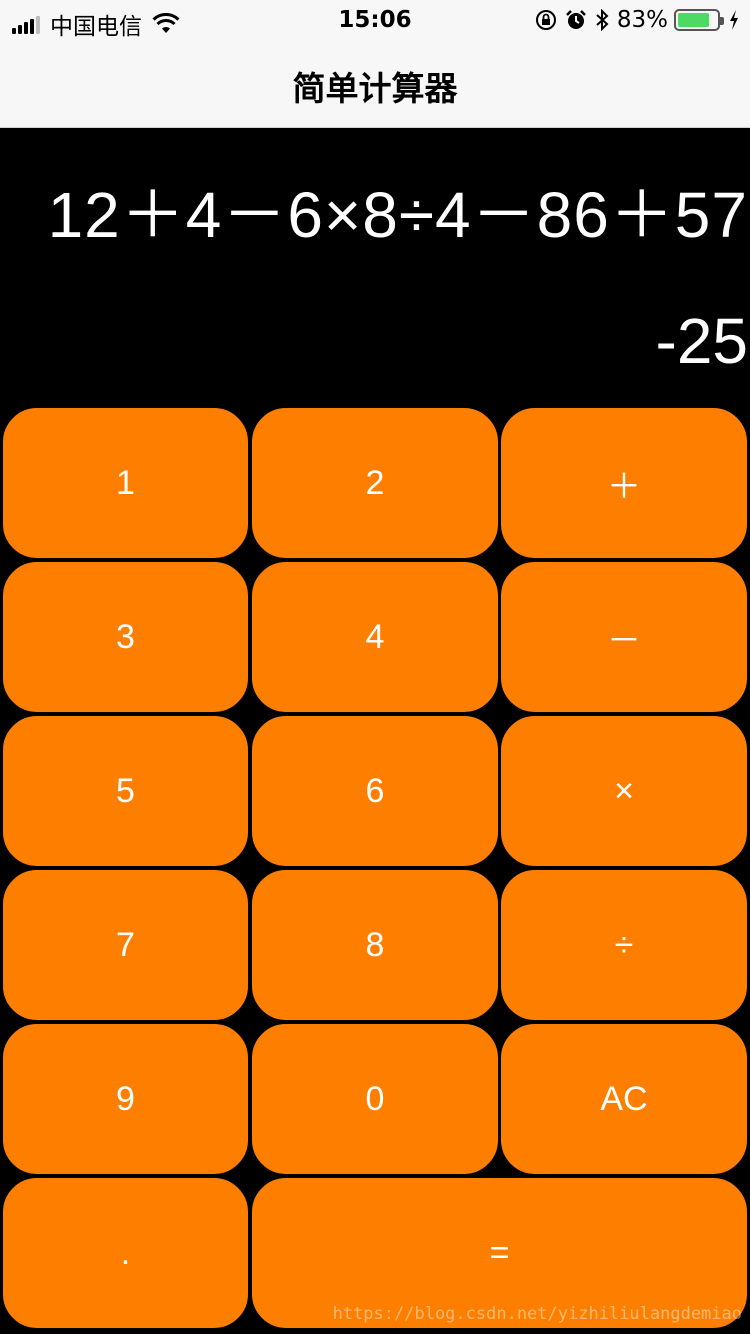 The height and width of the screenshot is (1334, 750). What do you see at coordinates (702, 341) in the screenshot?
I see `result-text: -25` at bounding box center [702, 341].